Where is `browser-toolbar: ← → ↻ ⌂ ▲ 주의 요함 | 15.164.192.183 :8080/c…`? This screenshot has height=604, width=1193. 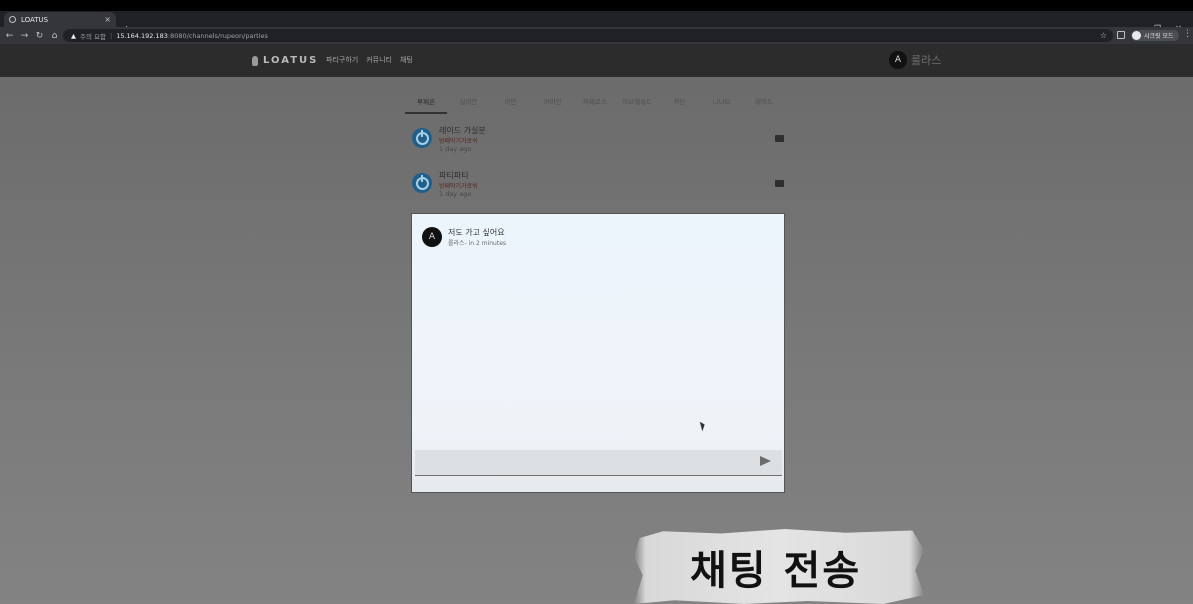
browser-toolbar: ← → ↻ ⌂ ▲ 주의 요함 | 15.164.192.183 :8080/c… is located at coordinates (596, 35).